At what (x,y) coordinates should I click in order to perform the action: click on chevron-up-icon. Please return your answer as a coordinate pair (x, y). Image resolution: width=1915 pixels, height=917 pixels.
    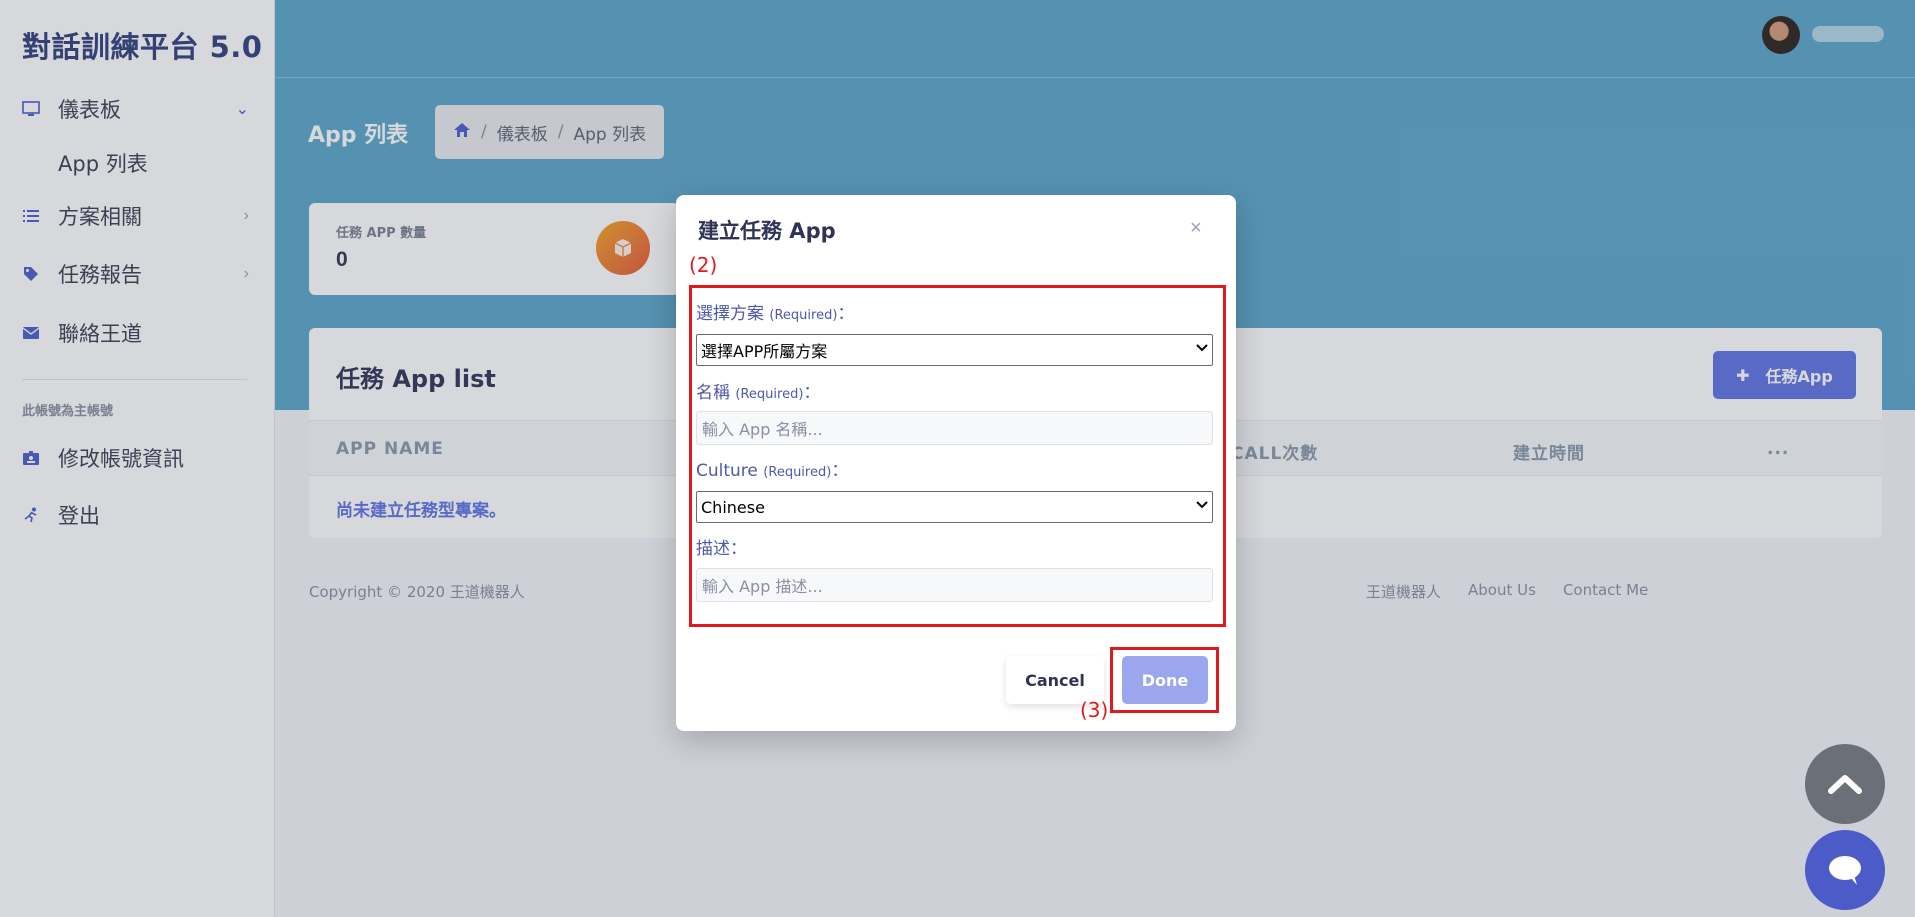
    Looking at the image, I should click on (1845, 784).